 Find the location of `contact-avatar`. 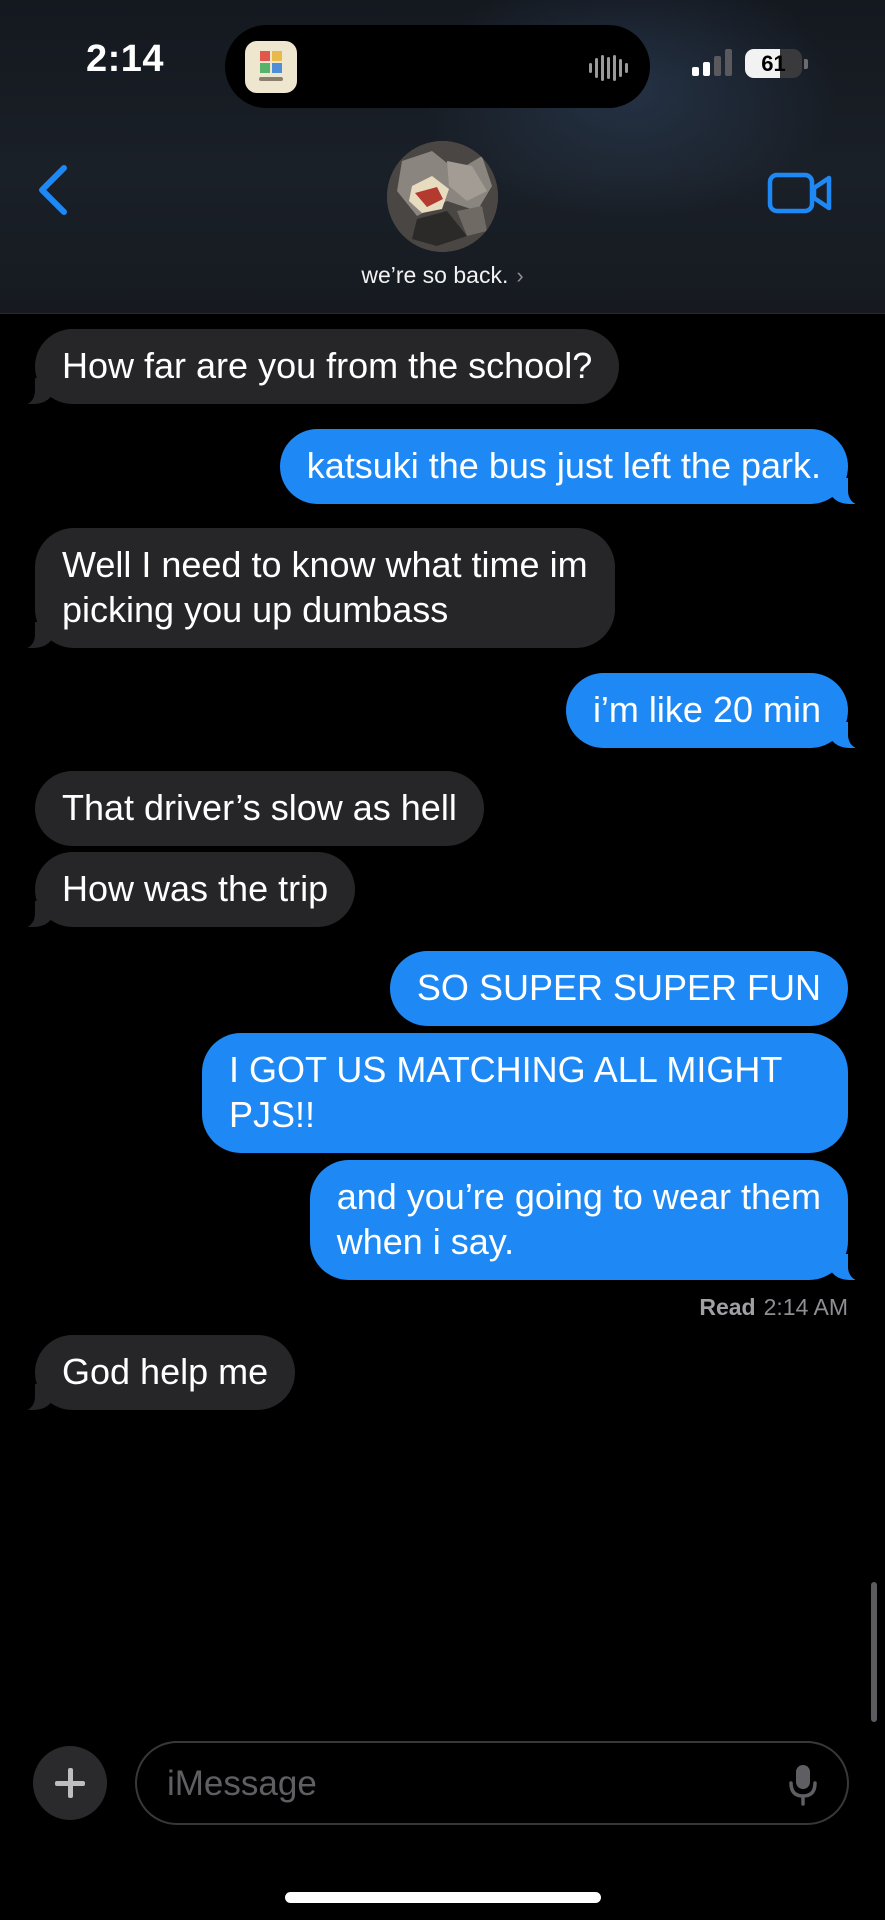

contact-avatar is located at coordinates (442, 196).